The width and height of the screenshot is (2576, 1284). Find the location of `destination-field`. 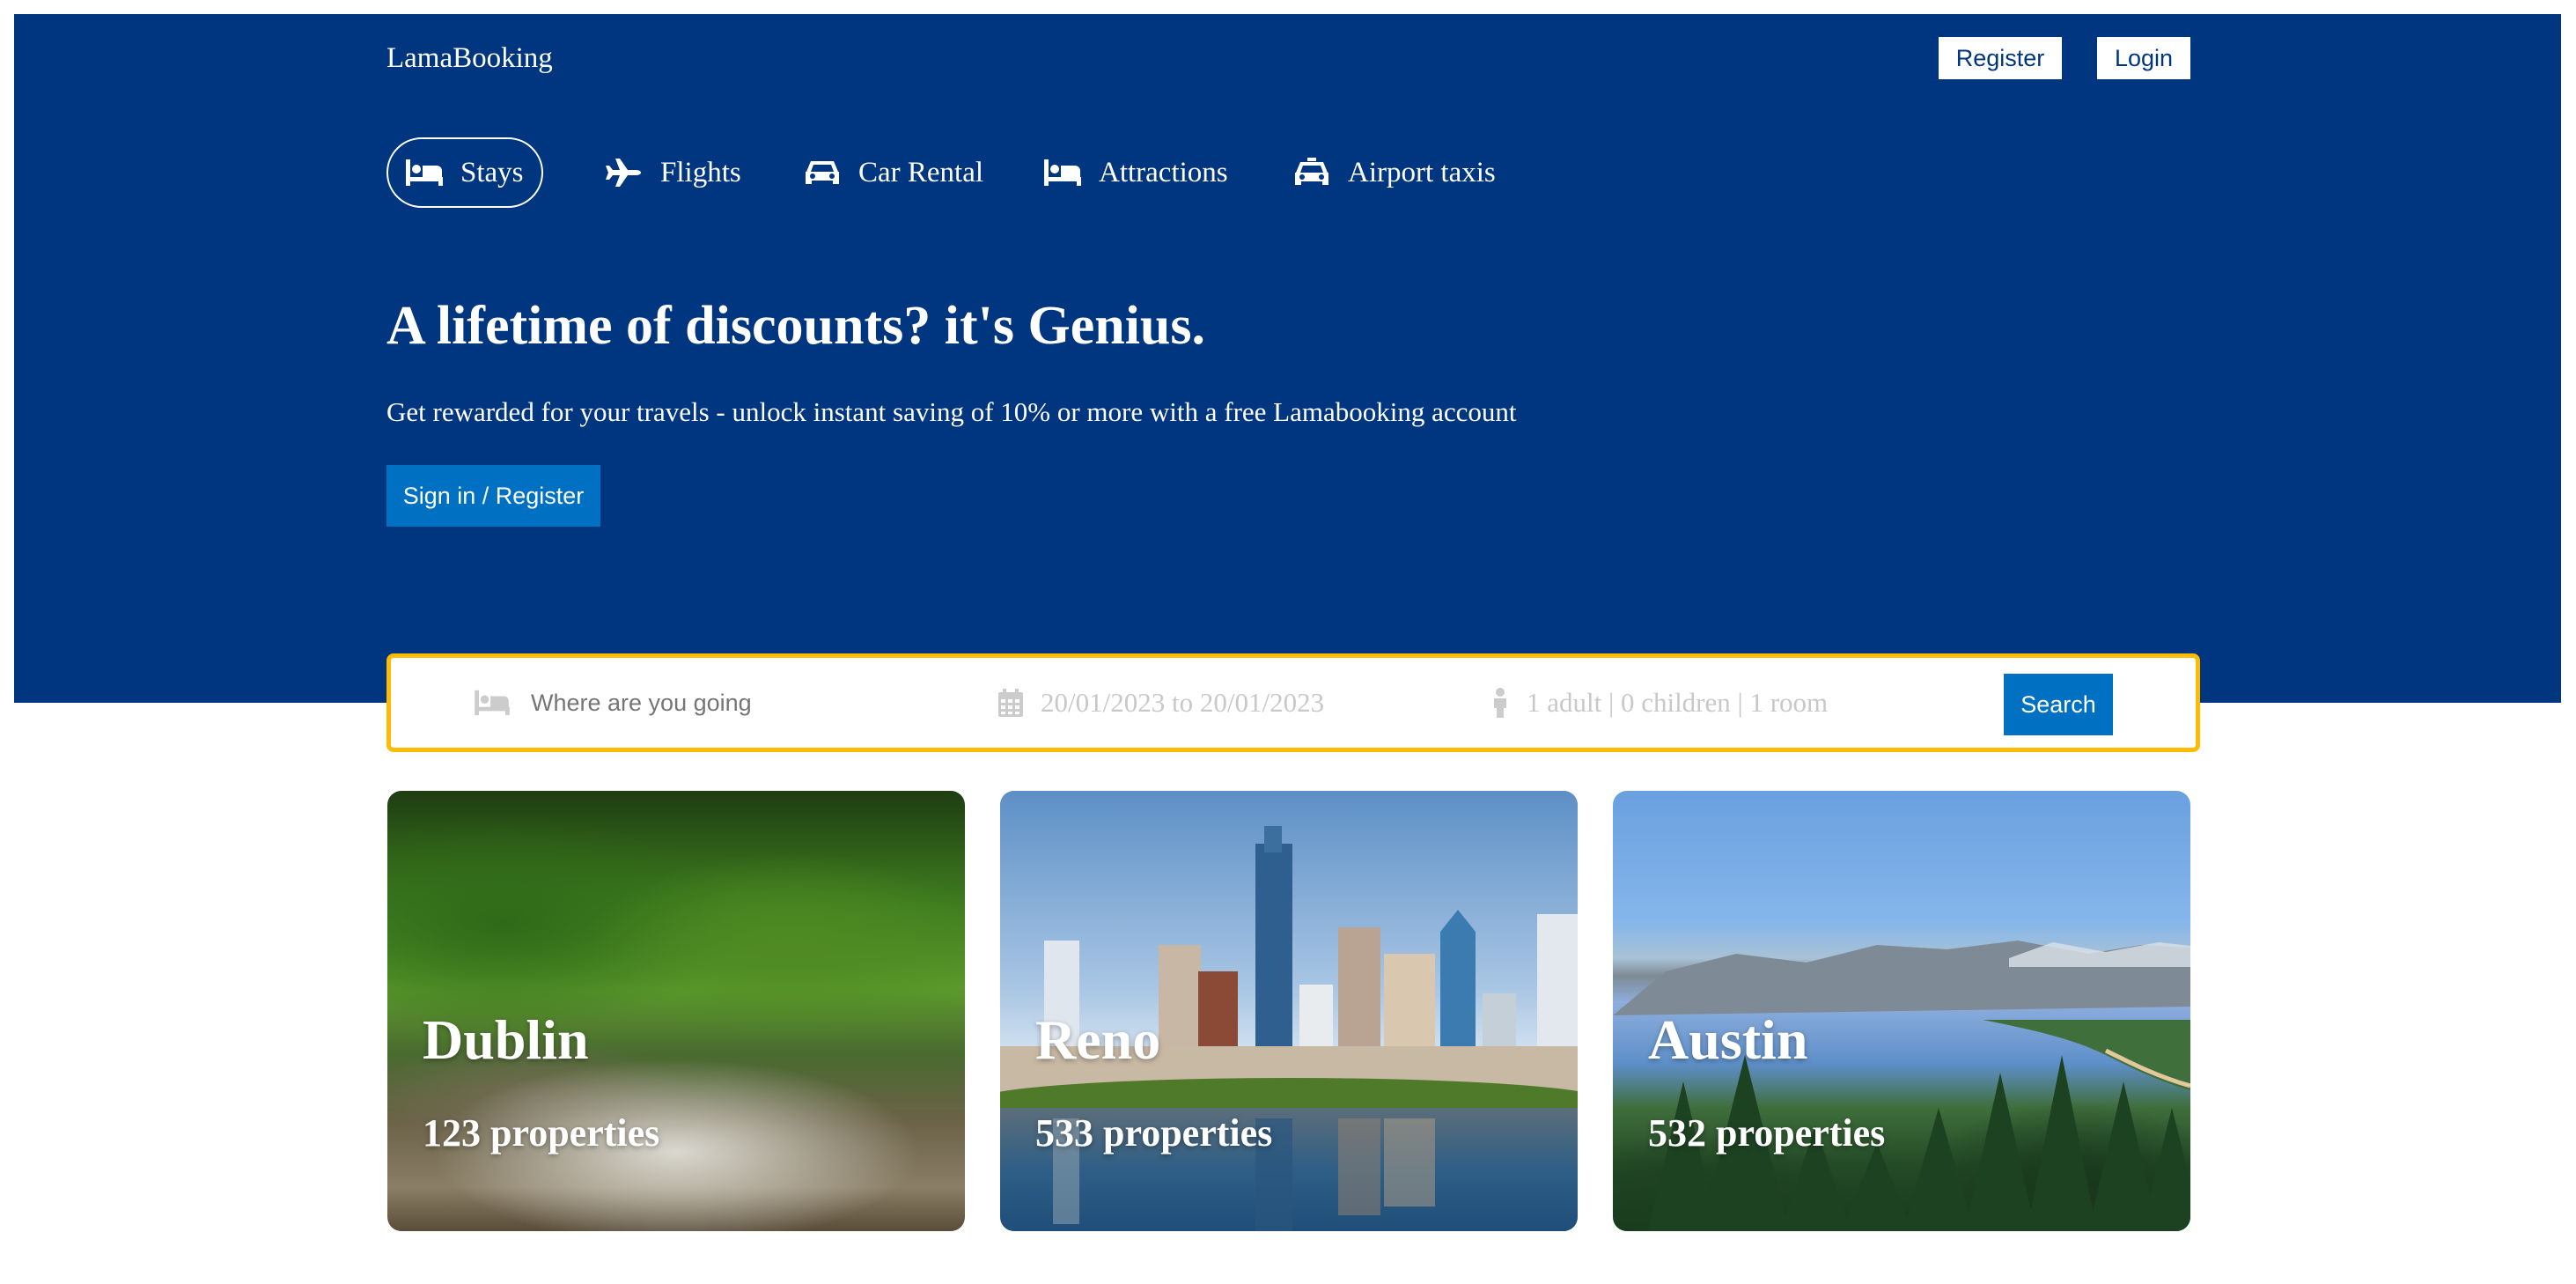

destination-field is located at coordinates (710, 703).